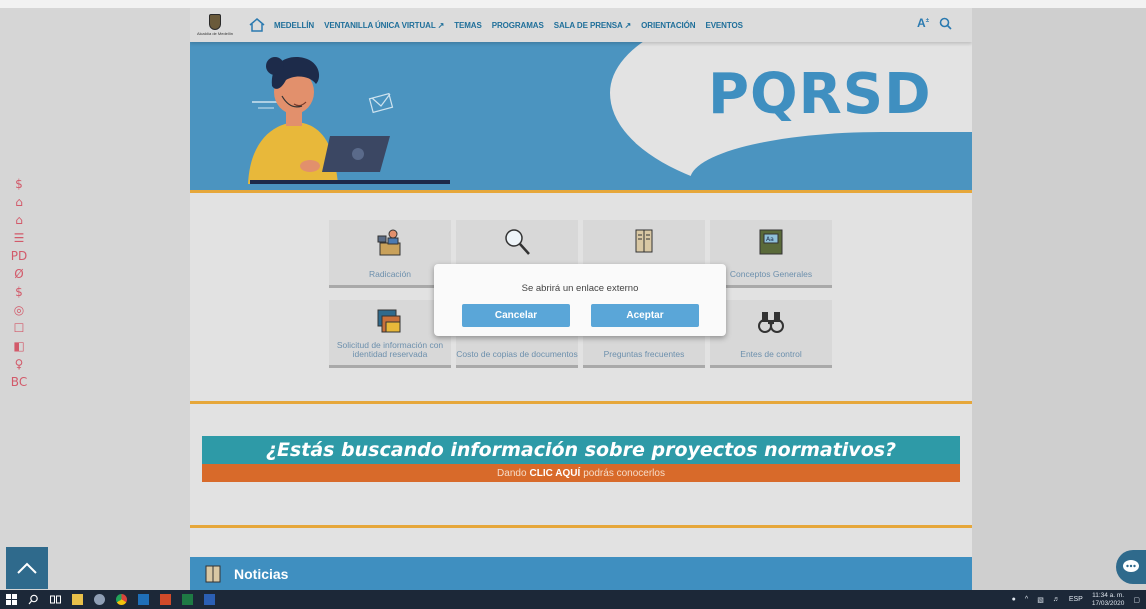 This screenshot has height=609, width=1146. What do you see at coordinates (1108, 603) in the screenshot?
I see `clock-date: 17/03/2020` at bounding box center [1108, 603].